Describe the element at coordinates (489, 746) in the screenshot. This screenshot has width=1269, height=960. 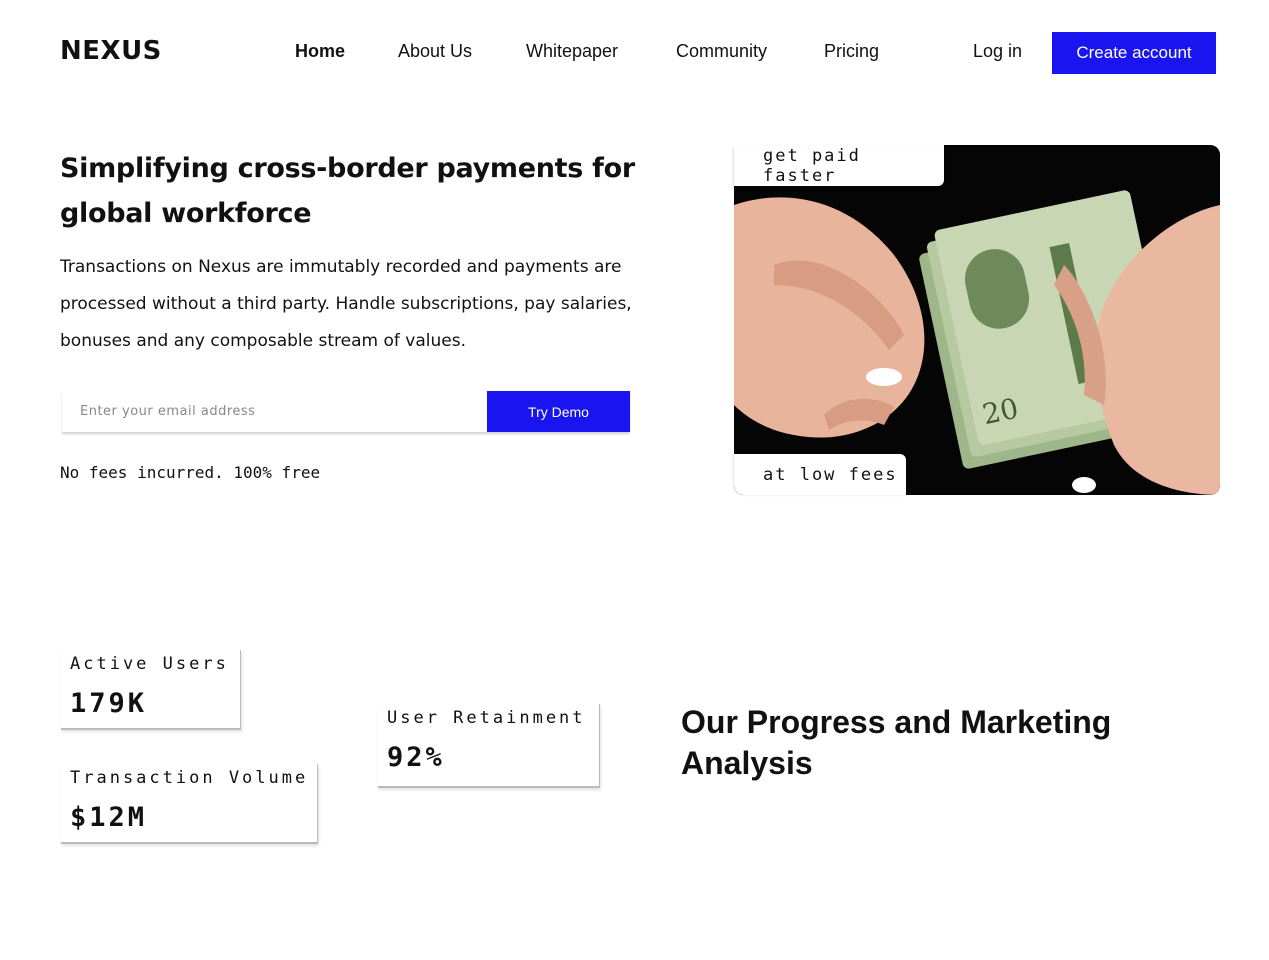
I see `stat-card-user-retention: User Retainment 92%` at that location.